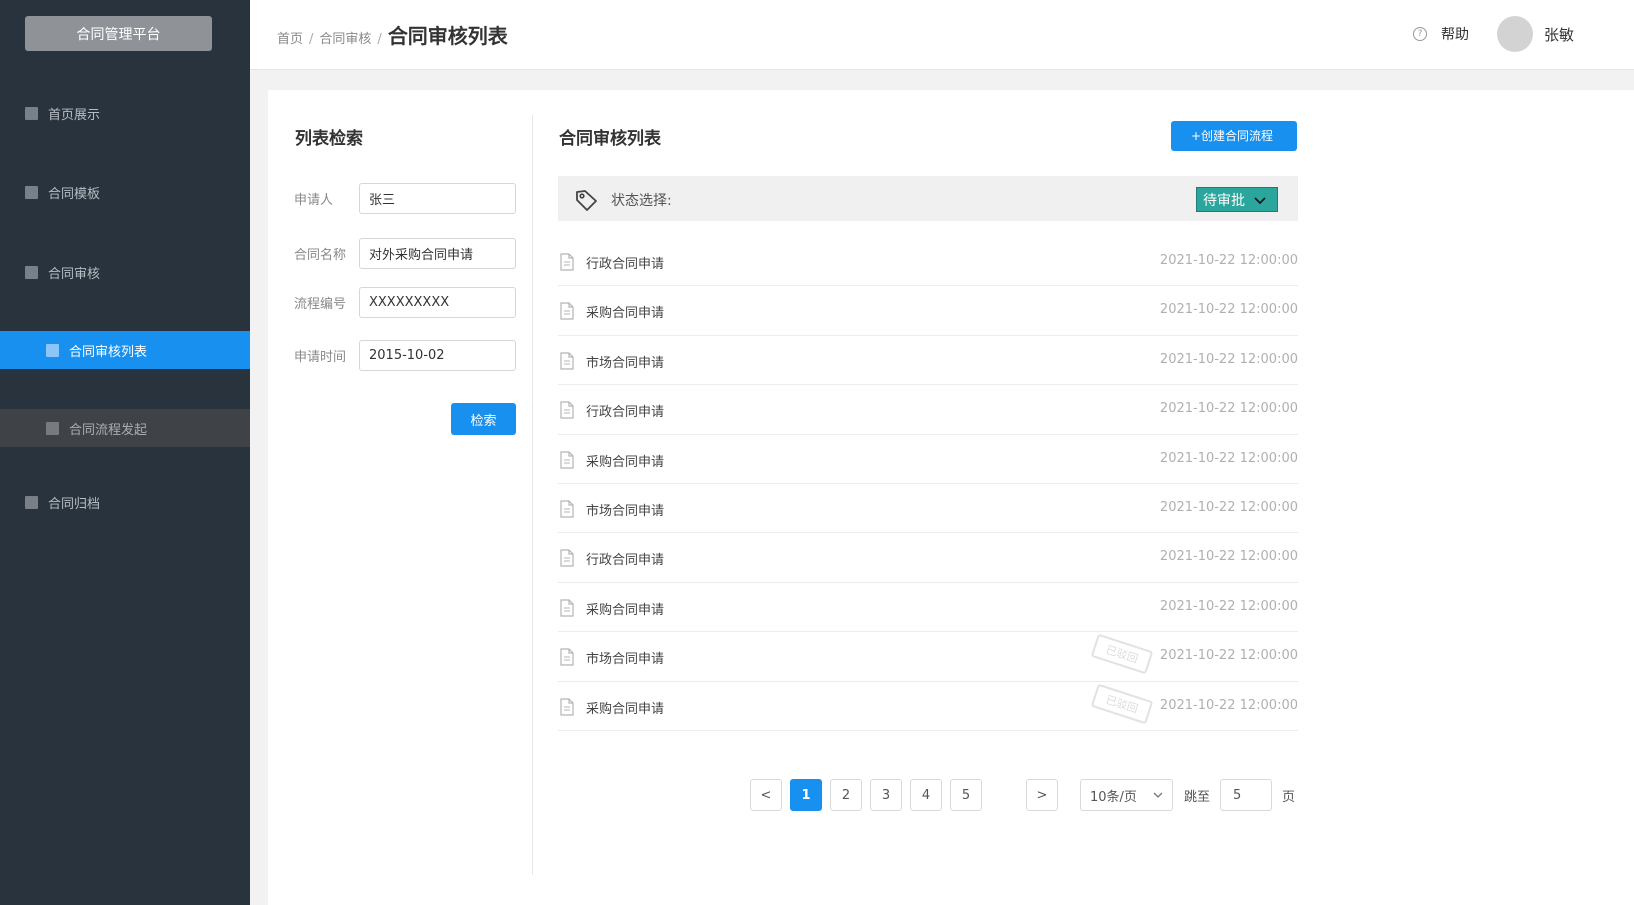 This screenshot has height=905, width=1634. I want to click on page-4-button: 4, so click(926, 795).